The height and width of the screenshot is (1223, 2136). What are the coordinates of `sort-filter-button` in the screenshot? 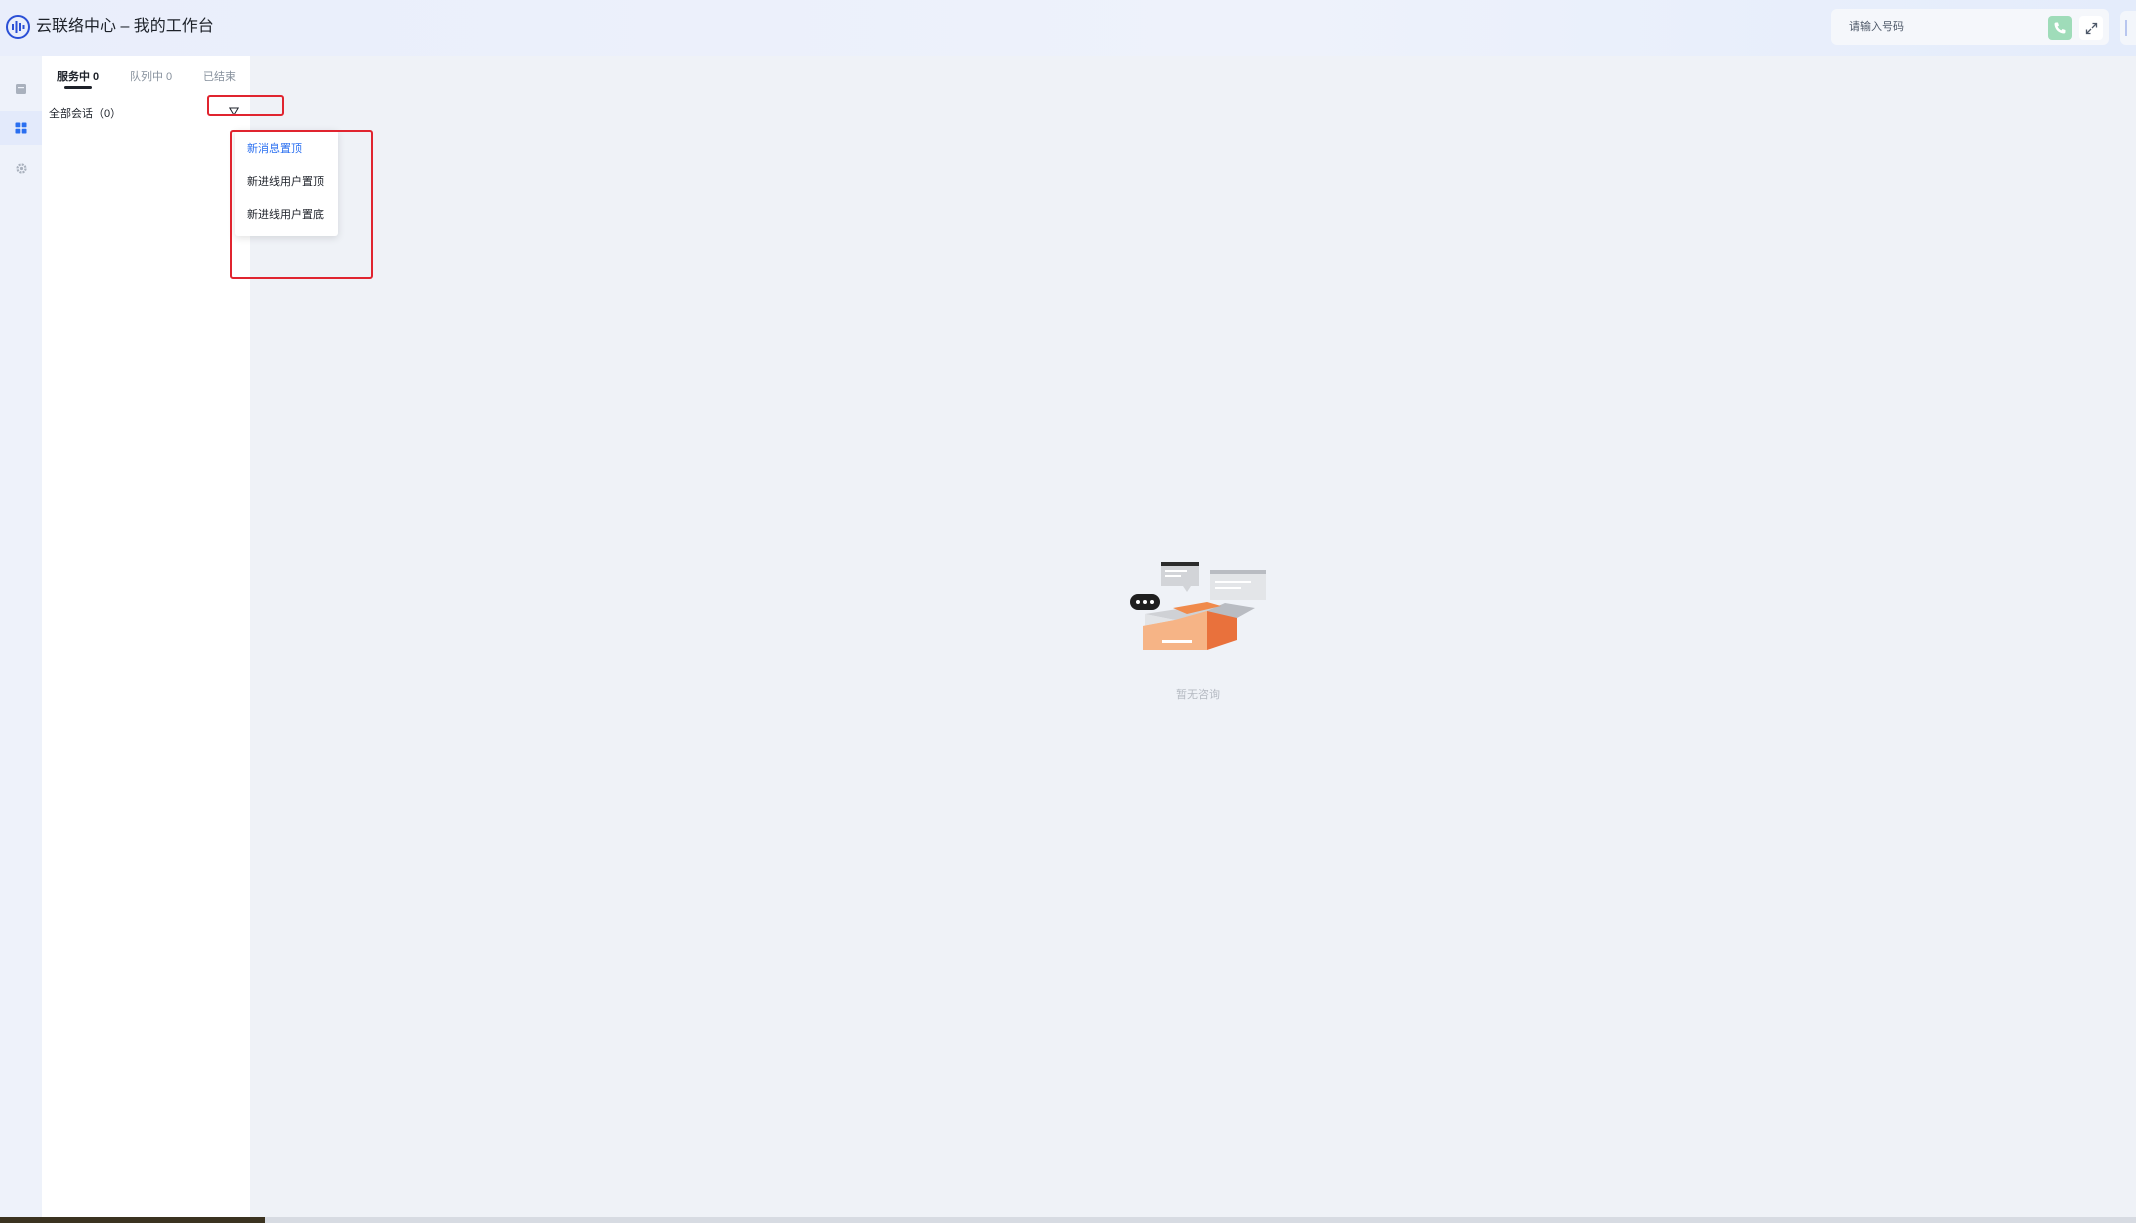 It's located at (234, 111).